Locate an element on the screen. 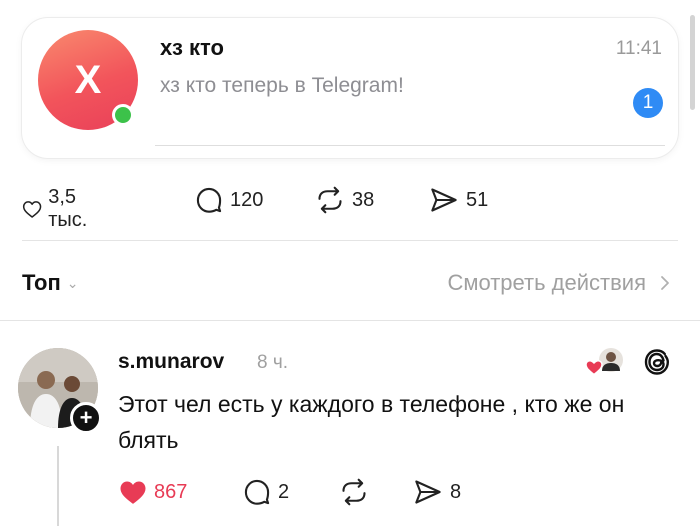 Image resolution: width=700 pixels, height=526 pixels. post-comment-count: 120 is located at coordinates (247, 199).